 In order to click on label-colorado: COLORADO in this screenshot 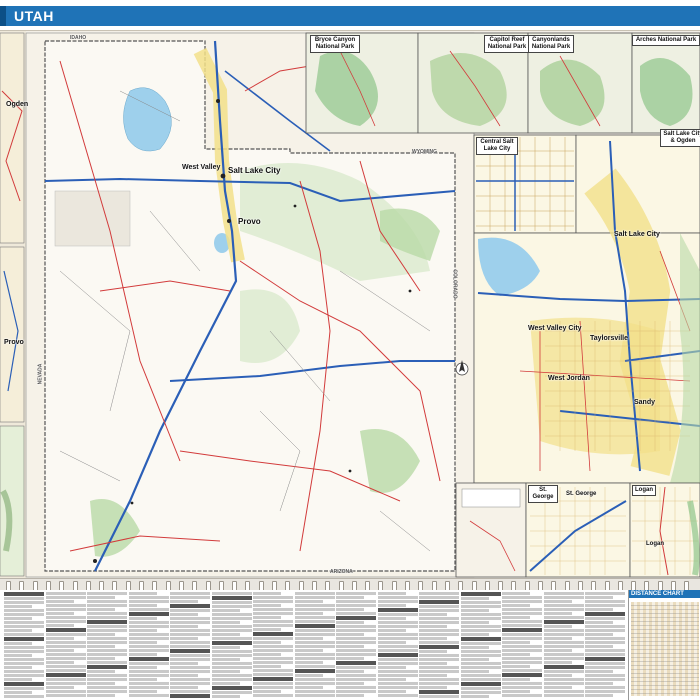, I will do `click(454, 284)`.